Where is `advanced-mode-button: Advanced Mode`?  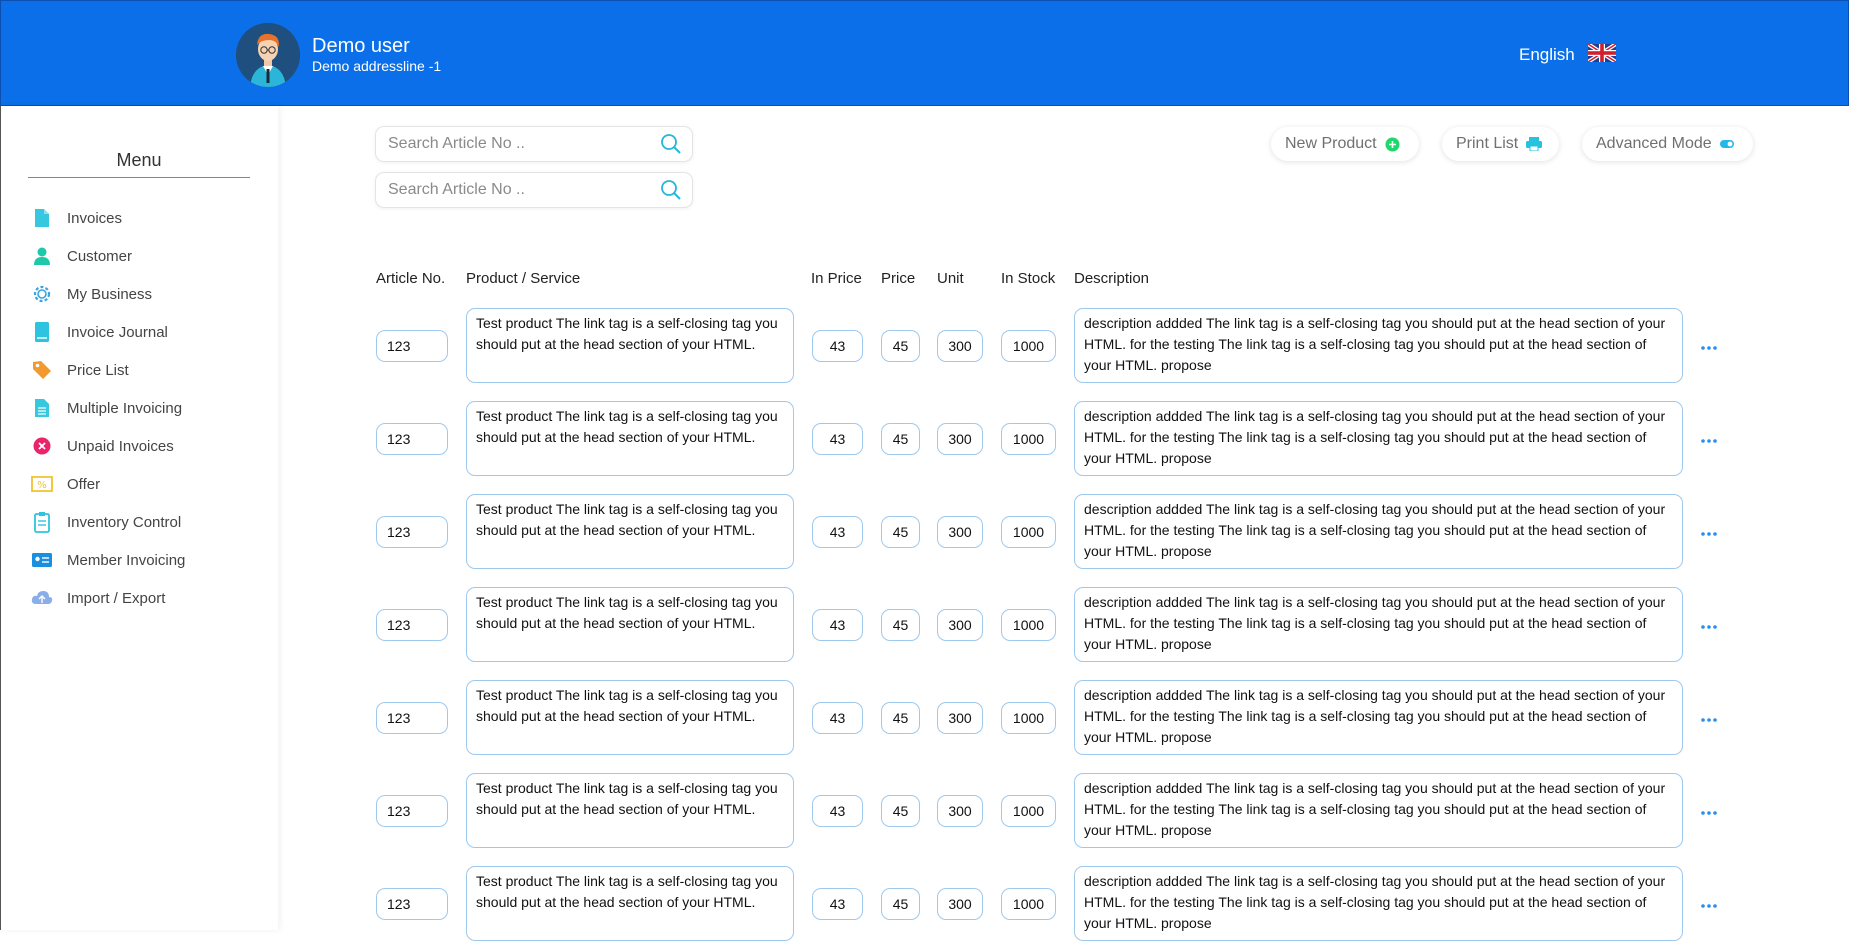
advanced-mode-button: Advanced Mode is located at coordinates (1667, 144).